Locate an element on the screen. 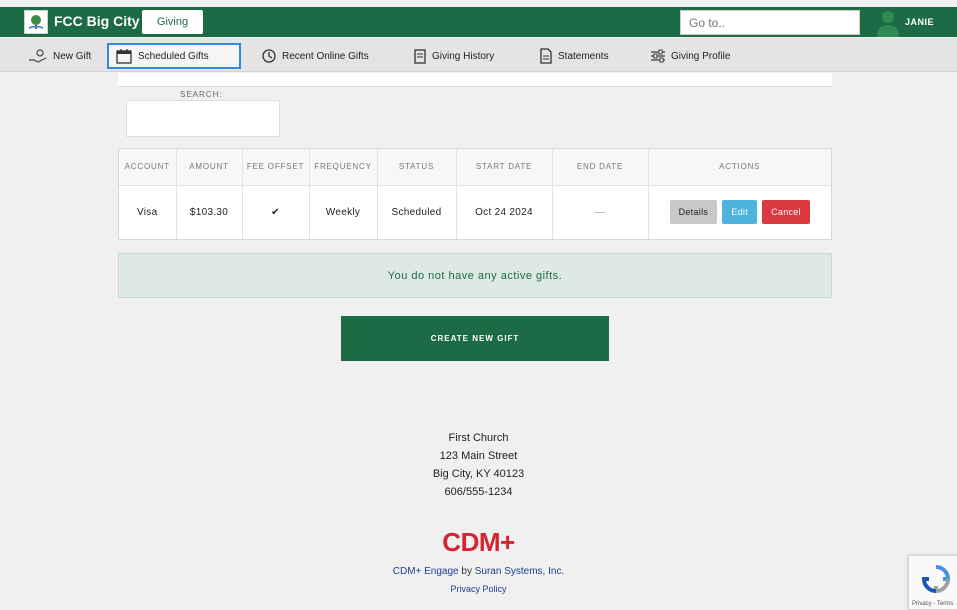 The image size is (957, 610). privacy-policy-link: Privacy Policy is located at coordinates (478, 589).